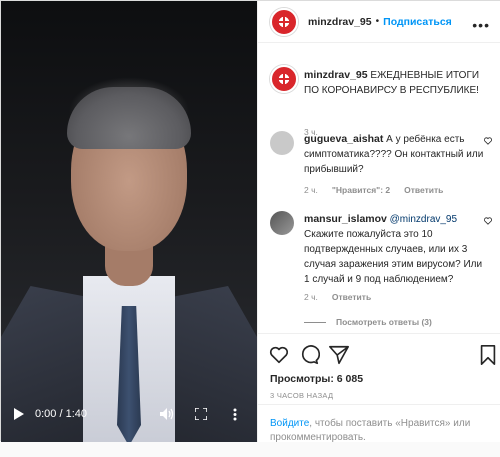 This screenshot has width=500, height=457. What do you see at coordinates (167, 414) in the screenshot?
I see `volume-icon` at bounding box center [167, 414].